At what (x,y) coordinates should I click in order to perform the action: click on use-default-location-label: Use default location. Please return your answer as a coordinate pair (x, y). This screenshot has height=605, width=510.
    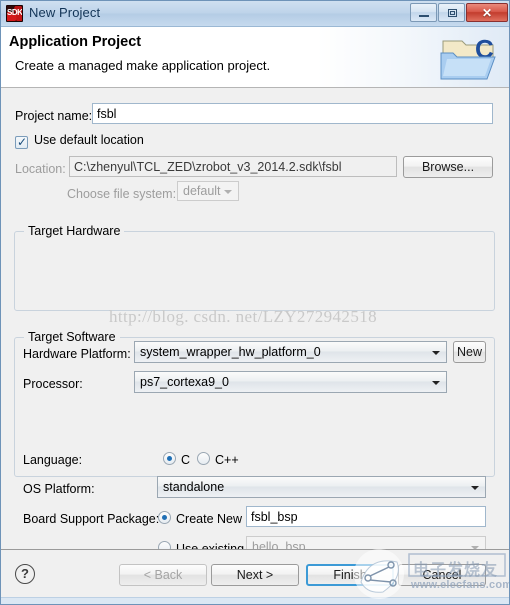
    Looking at the image, I should click on (89, 140).